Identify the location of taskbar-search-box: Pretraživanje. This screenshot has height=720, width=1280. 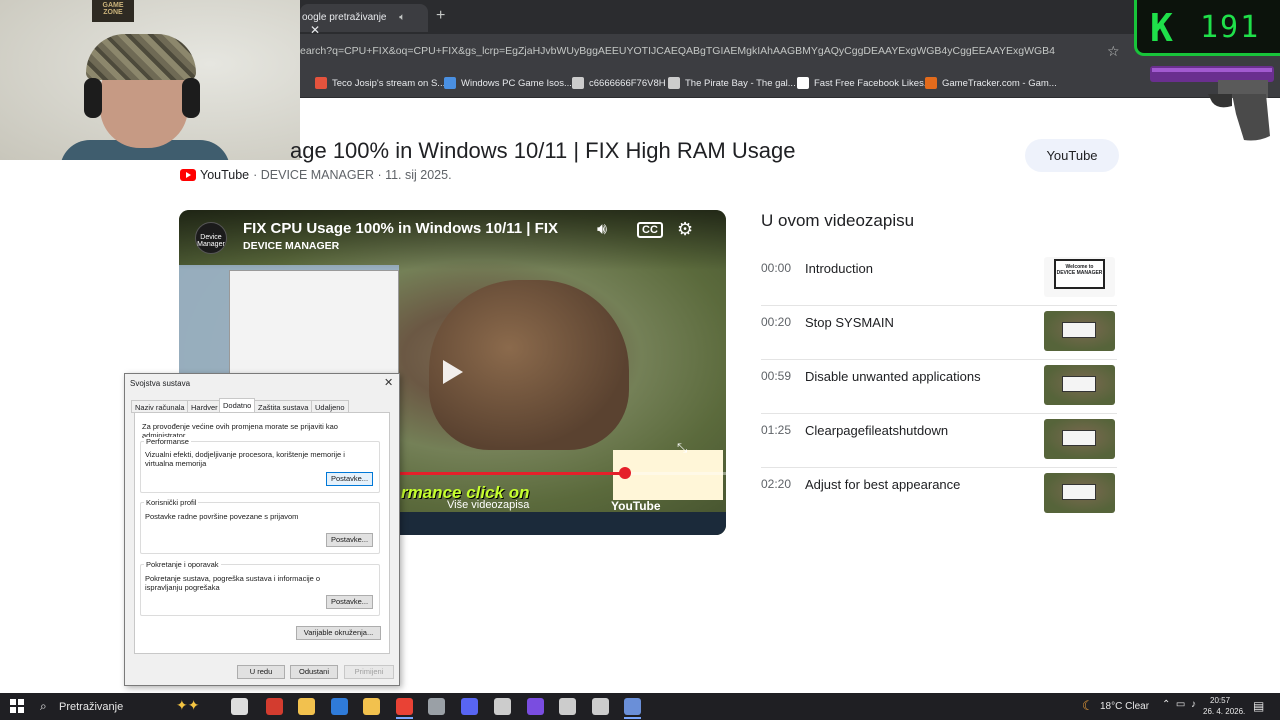
(91, 707).